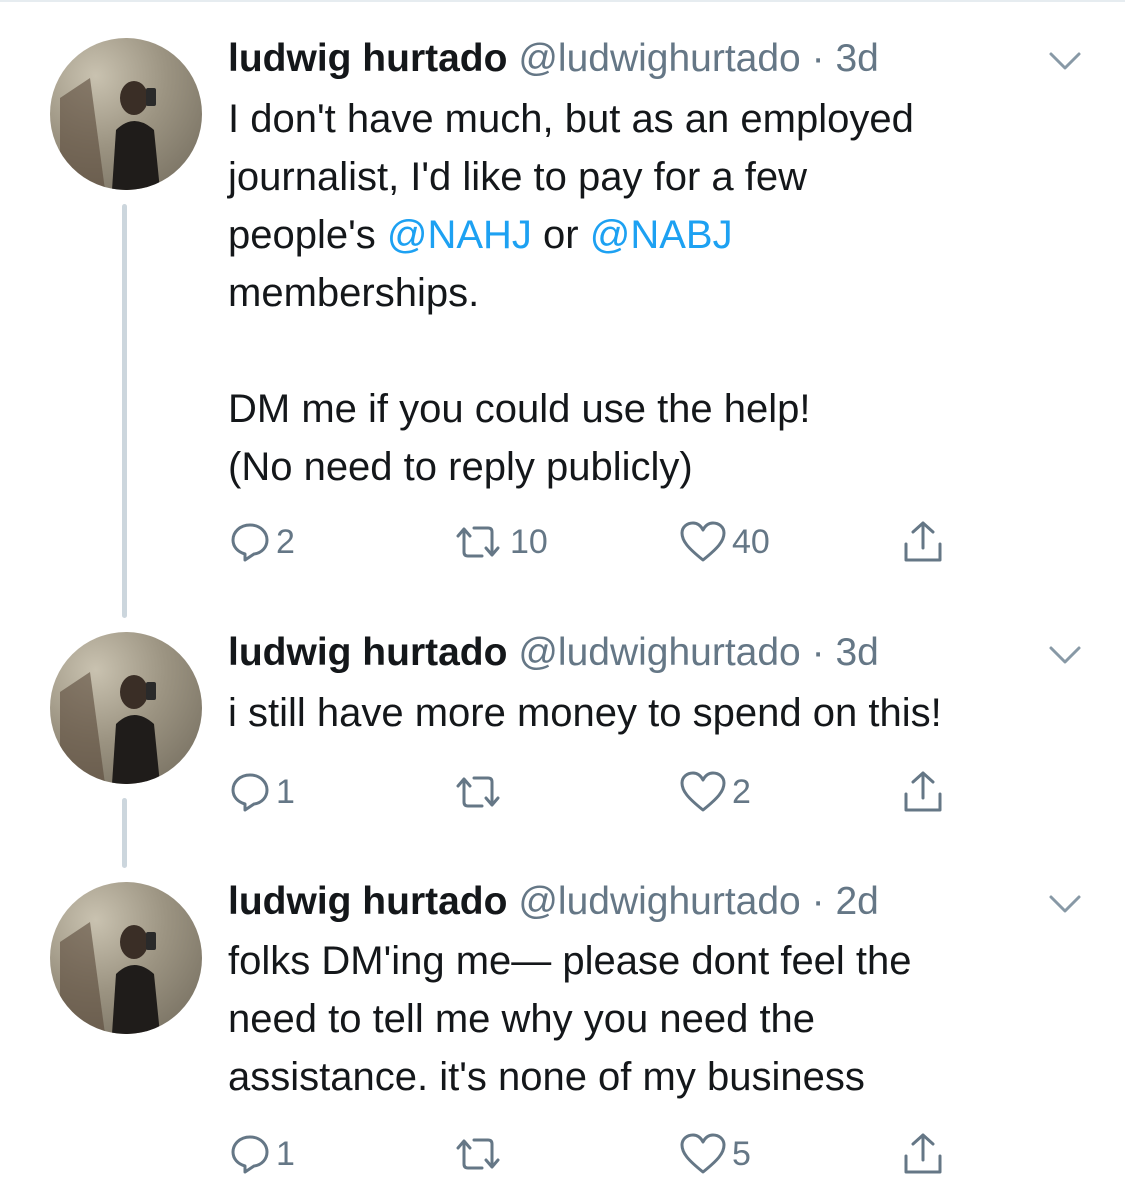 This screenshot has width=1125, height=1197. I want to click on like-count: 5, so click(741, 1153).